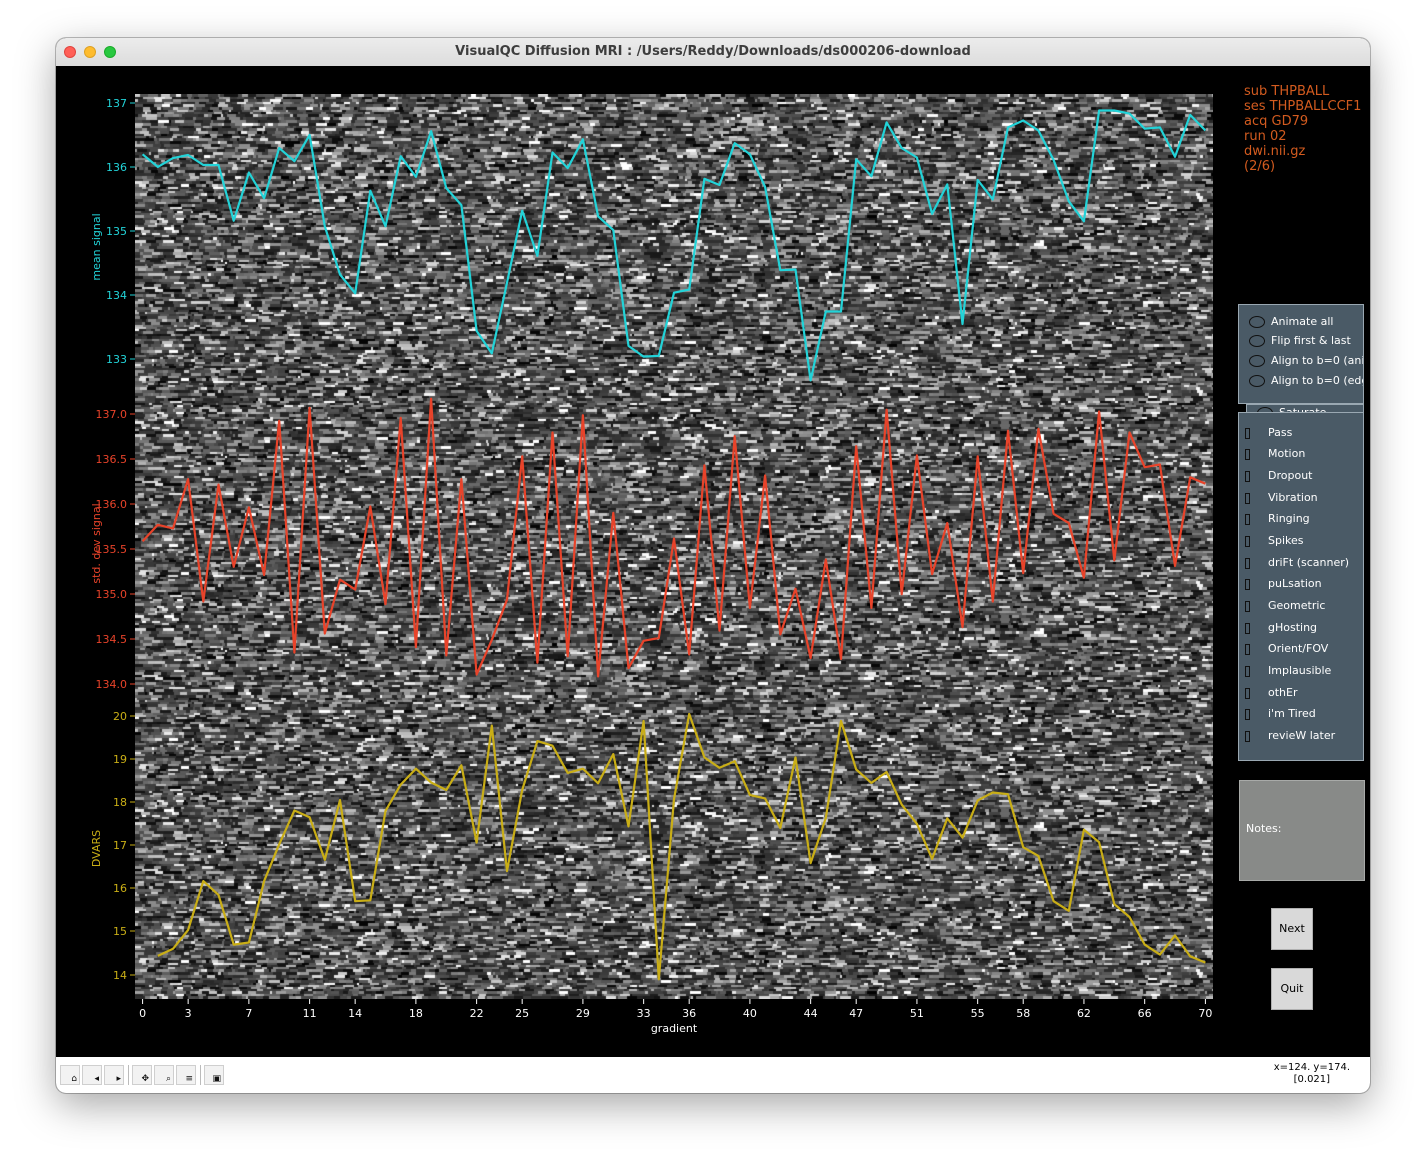  I want to click on y-axis-label: std. dev signal, so click(96, 543).